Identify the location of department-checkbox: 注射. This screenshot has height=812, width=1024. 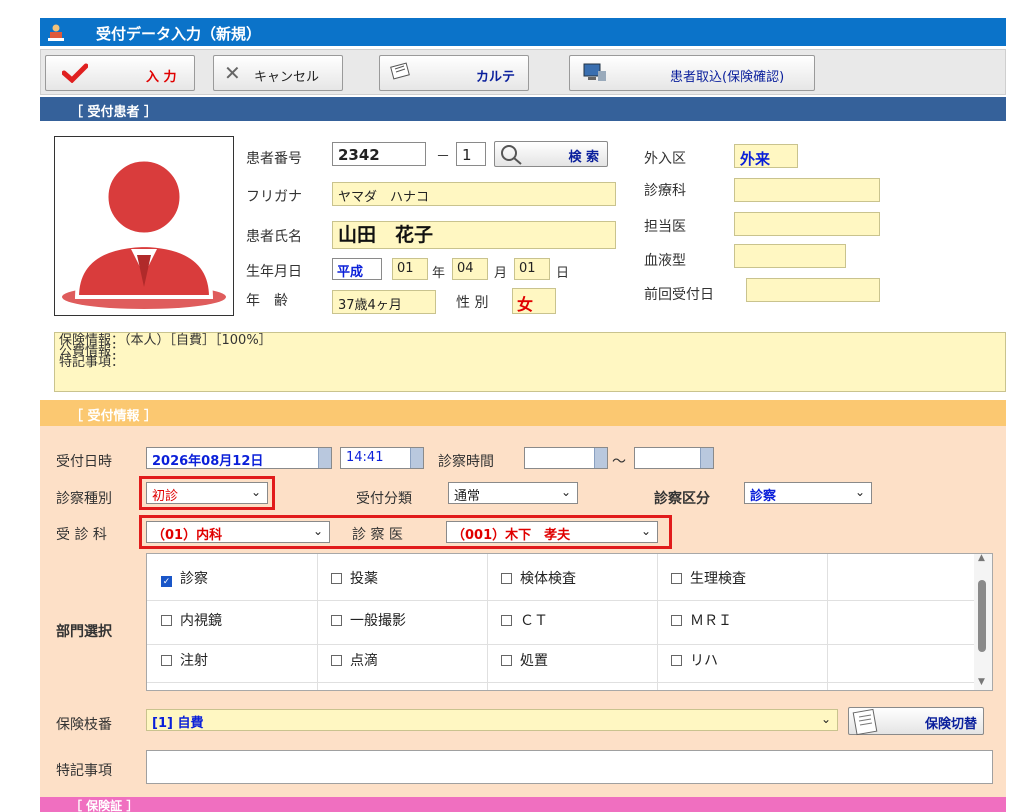
(184, 660).